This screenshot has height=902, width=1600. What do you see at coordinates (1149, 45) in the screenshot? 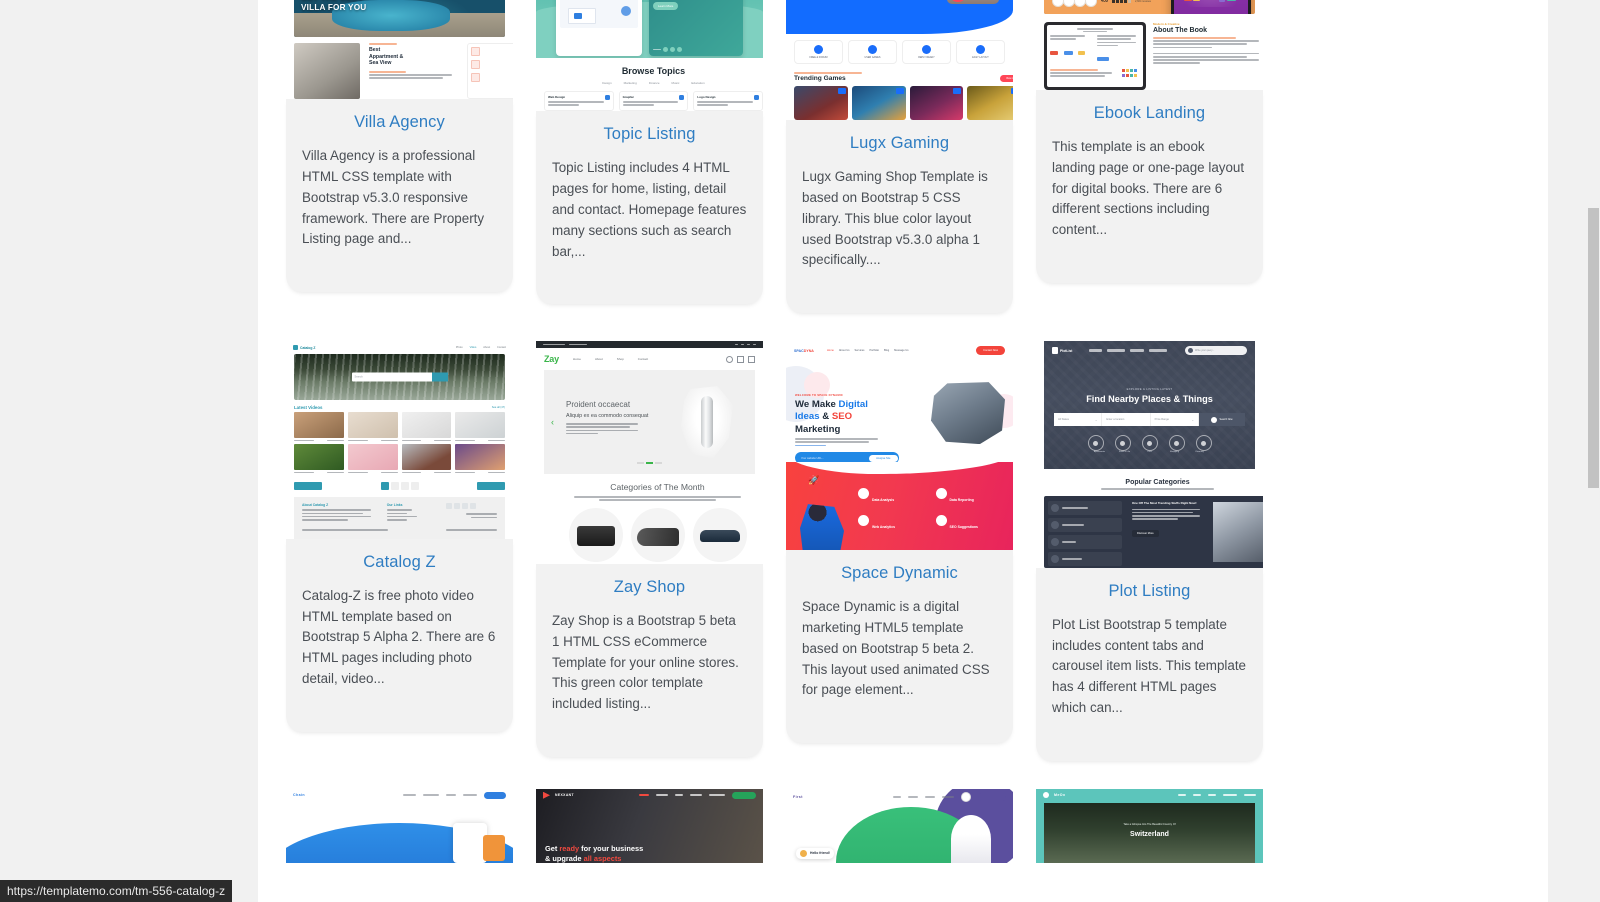
I see `preview-stack: ebook Introducing ebook` at bounding box center [1149, 45].